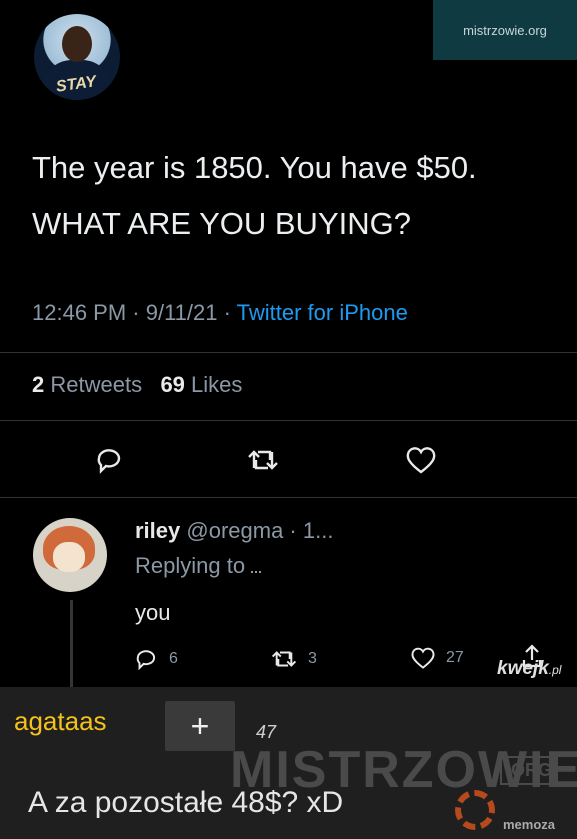  Describe the element at coordinates (38, 384) in the screenshot. I see `retweets-count: 2` at that location.